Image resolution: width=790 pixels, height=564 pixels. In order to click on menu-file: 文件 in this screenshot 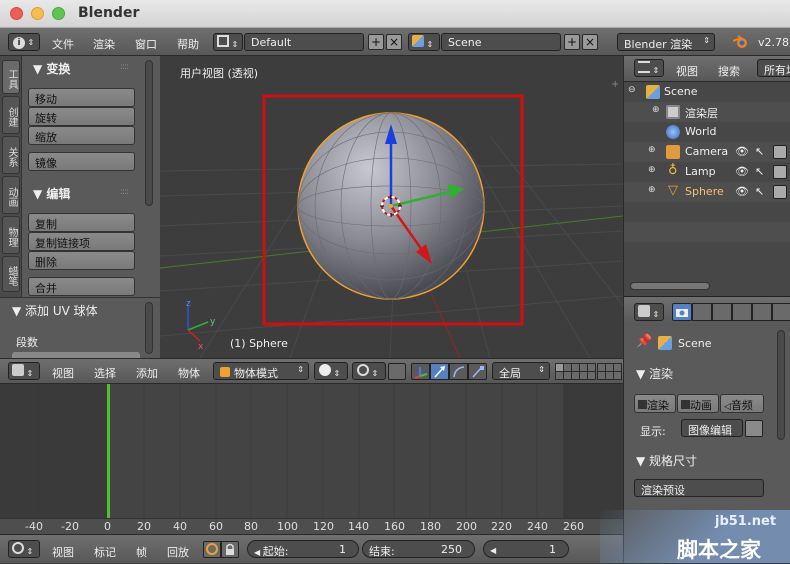, I will do `click(63, 44)`.